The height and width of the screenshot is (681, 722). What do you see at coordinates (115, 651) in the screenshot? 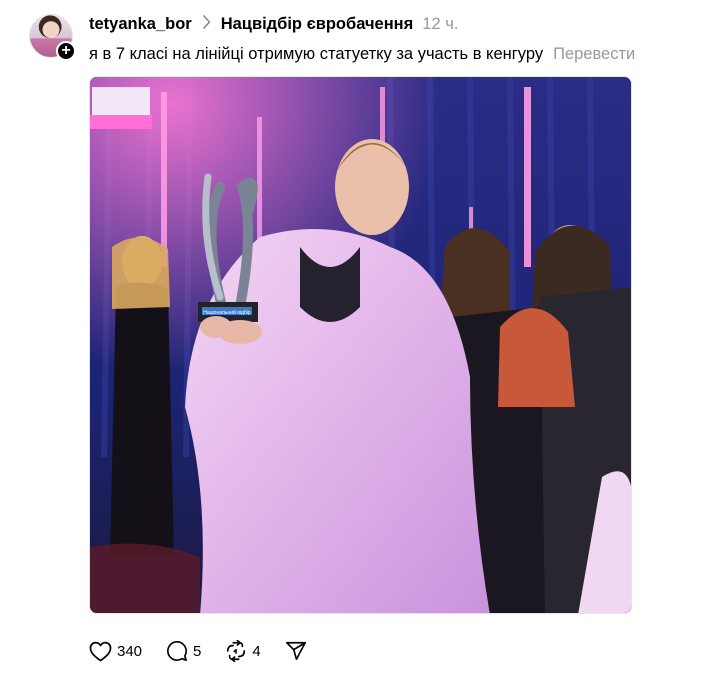
I see `like-button: 340` at bounding box center [115, 651].